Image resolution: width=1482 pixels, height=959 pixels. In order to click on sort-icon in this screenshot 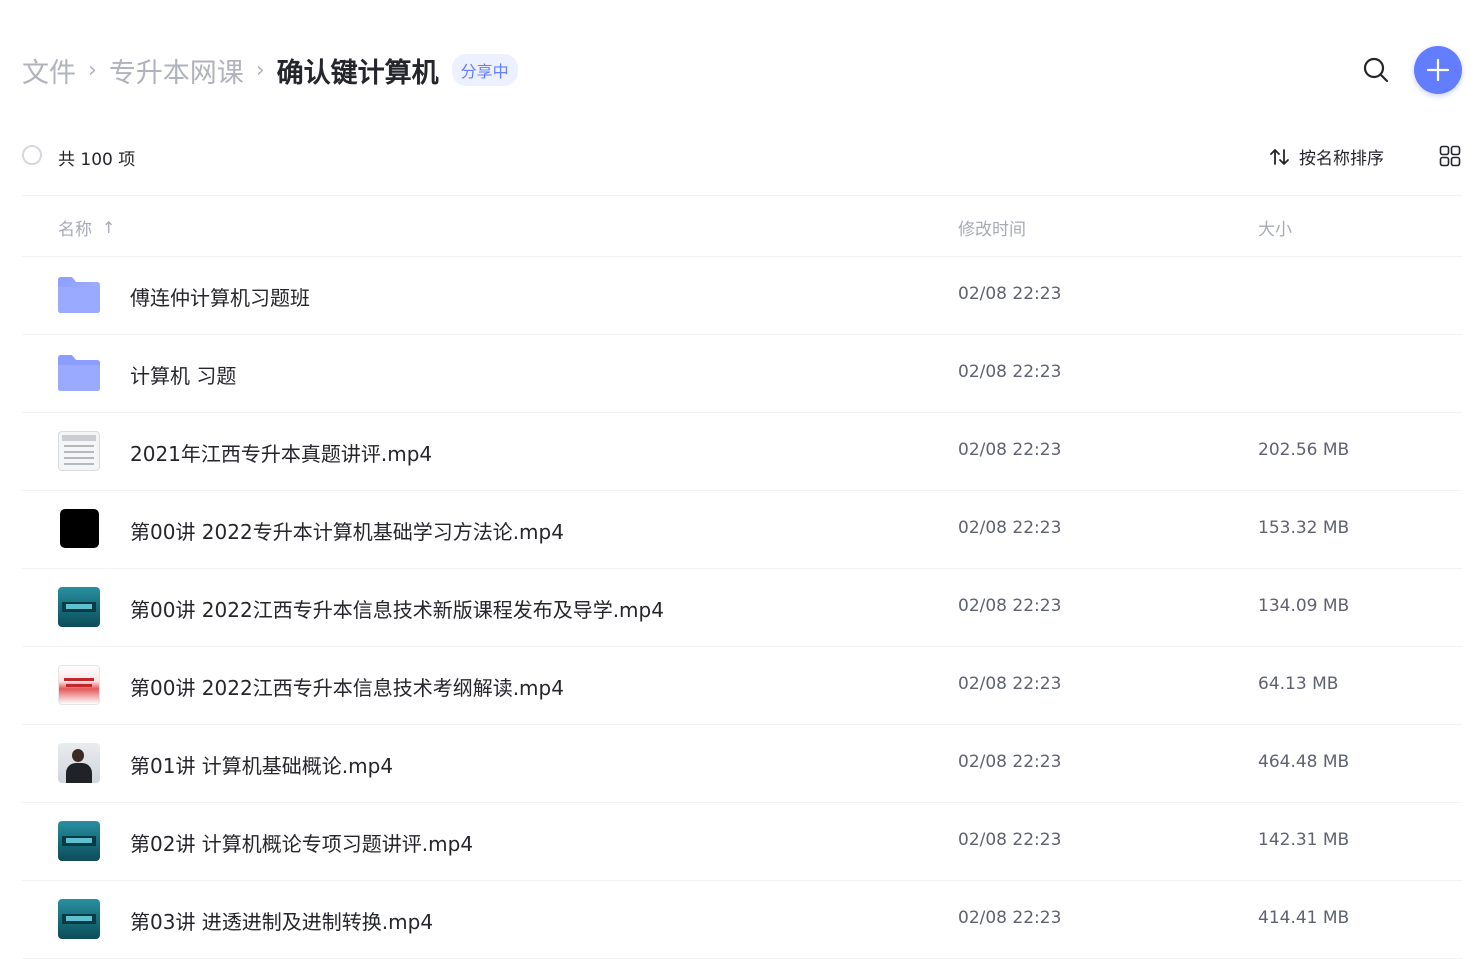, I will do `click(1279, 156)`.